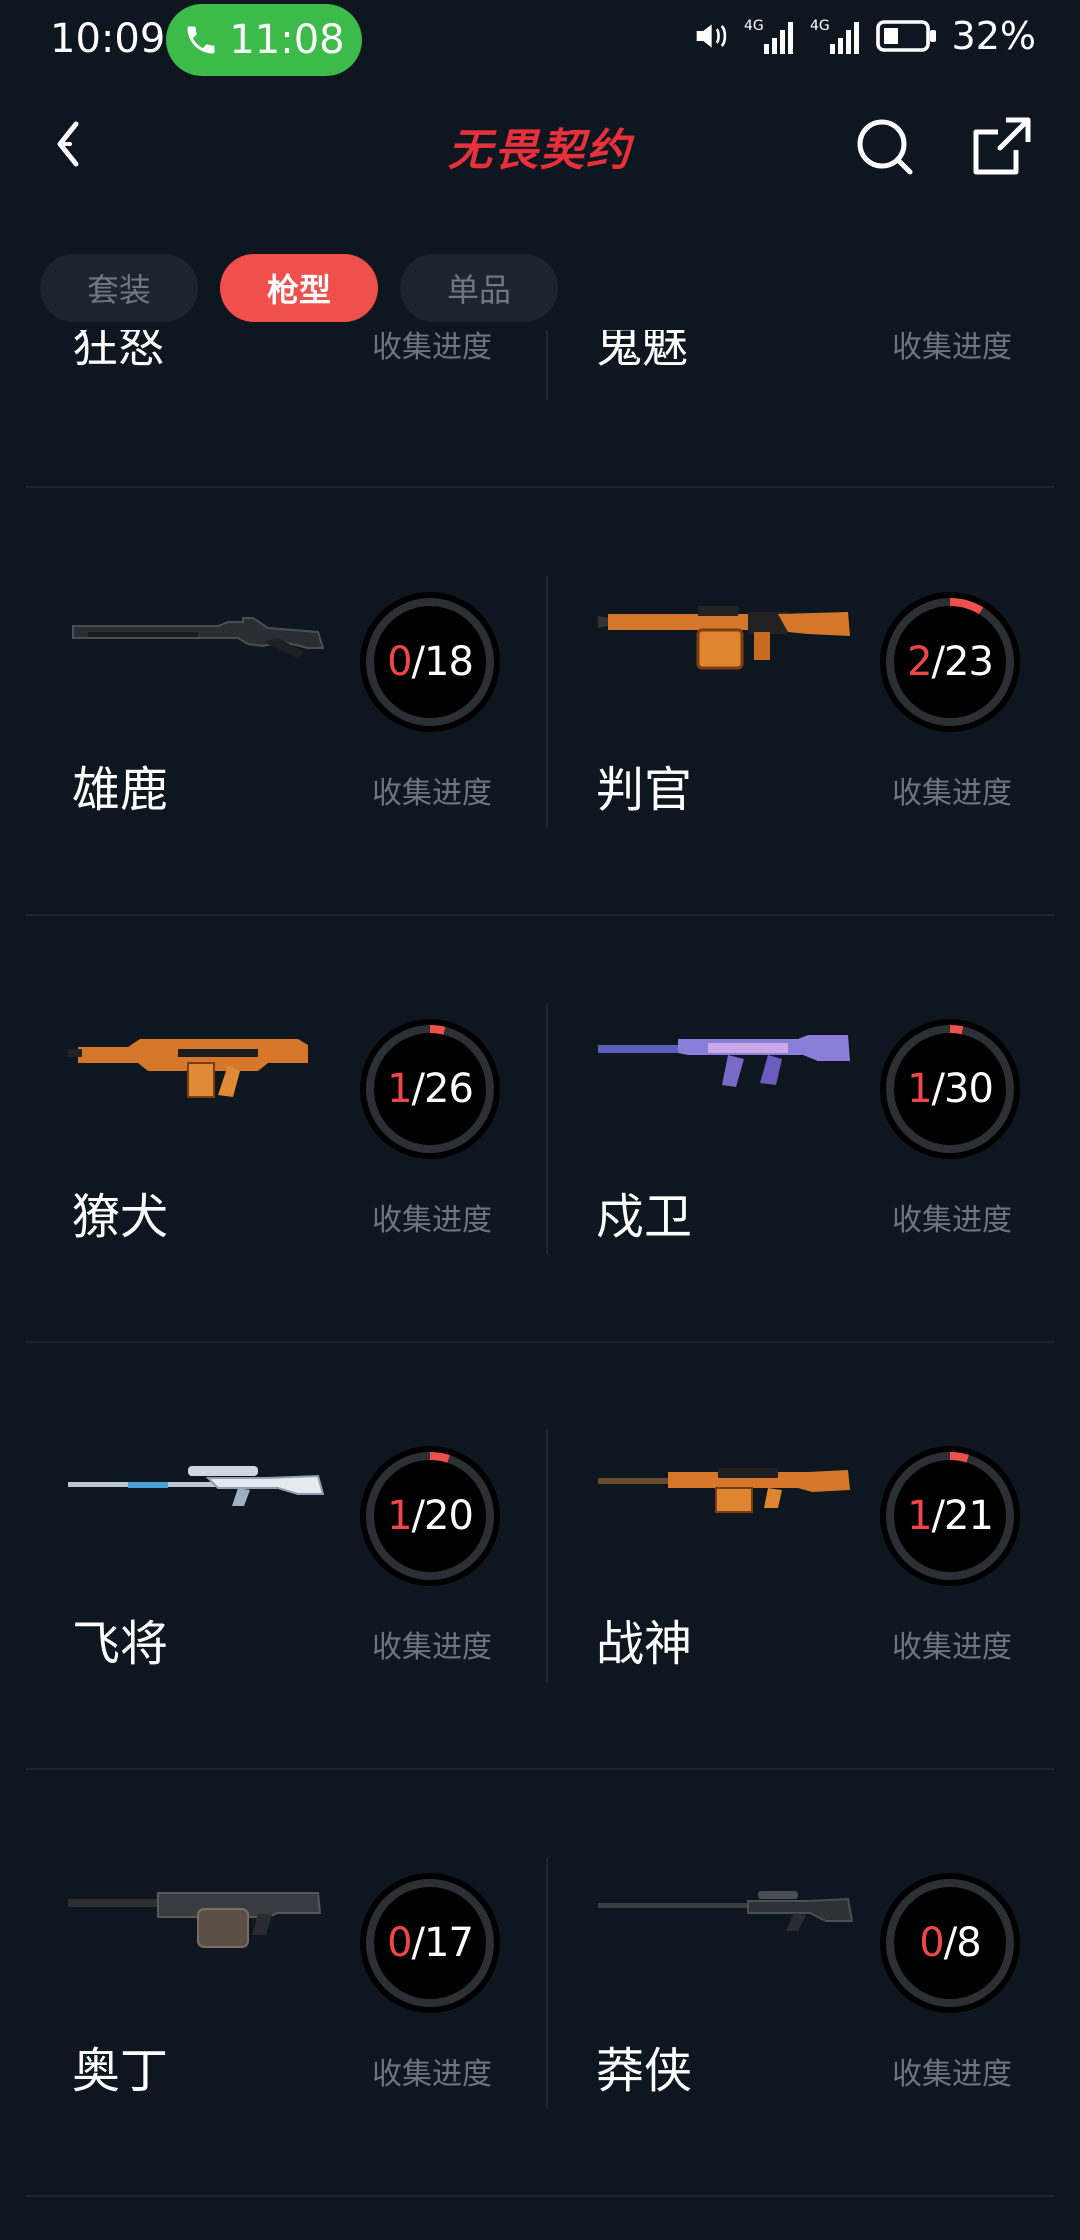  Describe the element at coordinates (644, 790) in the screenshot. I see `weapon-name: 判官` at that location.